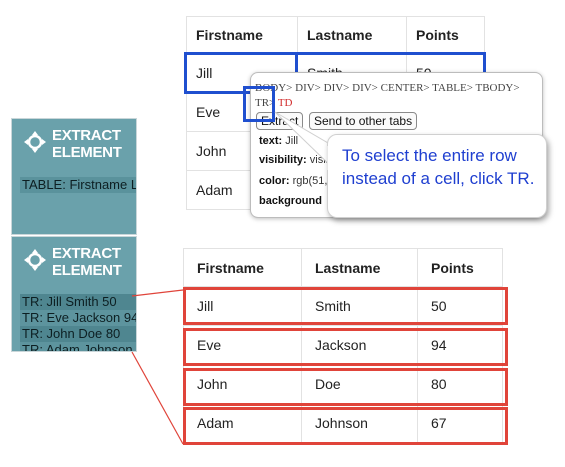  Describe the element at coordinates (78, 302) in the screenshot. I see `extracted-item: TR: Jill Smith 50` at that location.